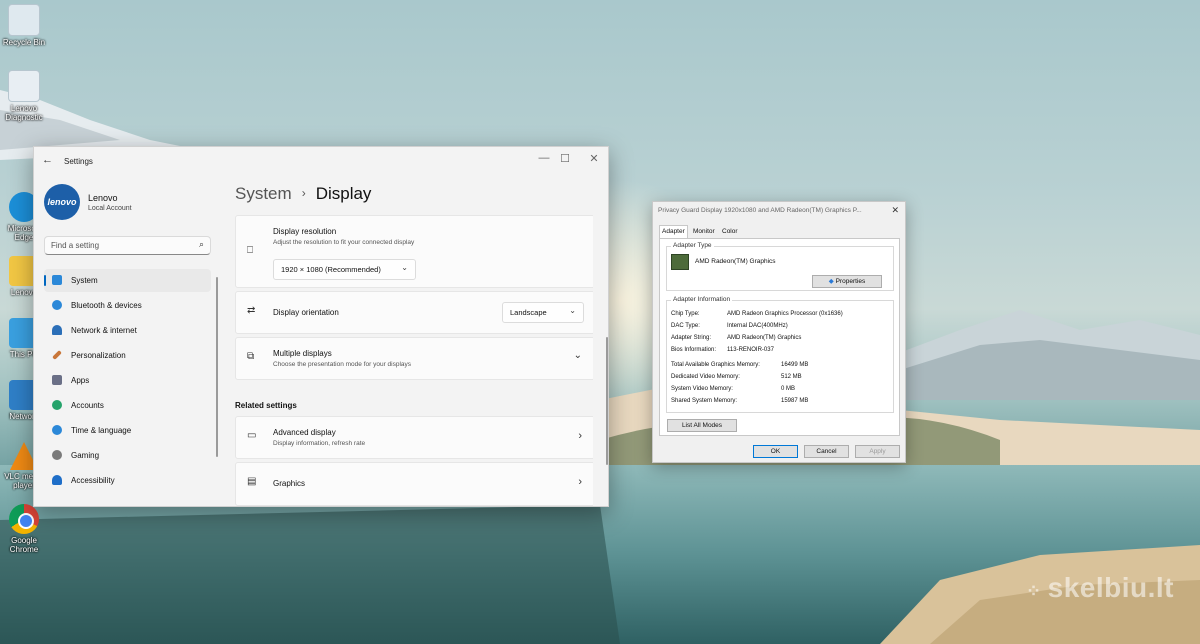 This screenshot has height=644, width=1200. Describe the element at coordinates (702, 299) in the screenshot. I see `adapter-info-legend: Adapter Information` at that location.